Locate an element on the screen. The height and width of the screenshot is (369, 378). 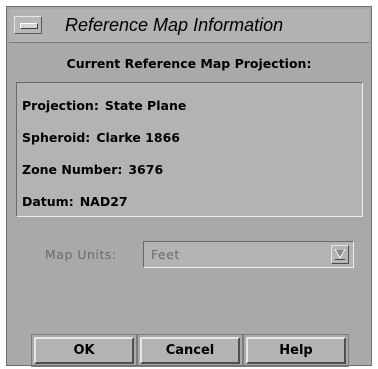
zone-number-value: 3676 is located at coordinates (146, 169).